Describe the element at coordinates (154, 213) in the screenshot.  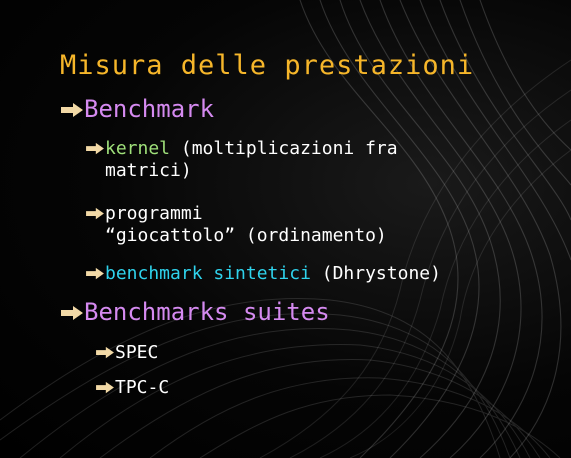
I see `toy-programs-label: programmi` at that location.